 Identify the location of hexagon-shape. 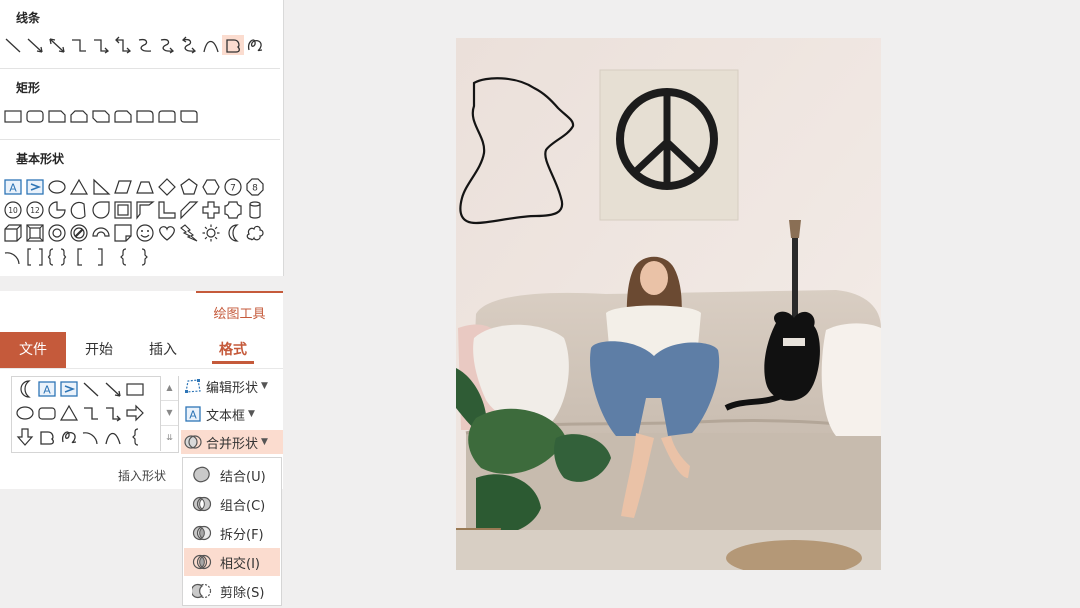
(211, 187).